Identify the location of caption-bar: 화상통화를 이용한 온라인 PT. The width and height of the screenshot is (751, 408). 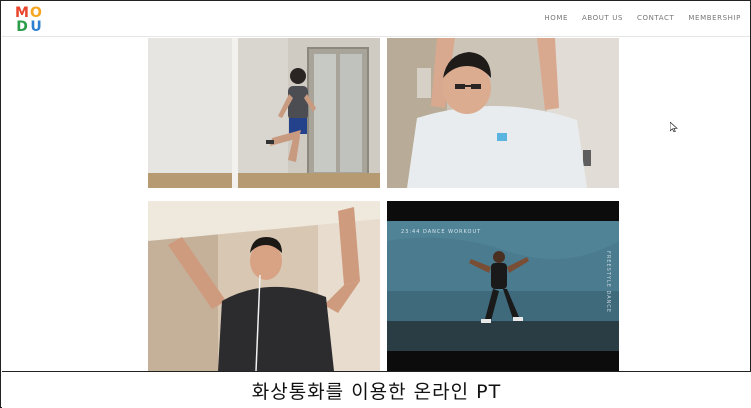
(376, 389).